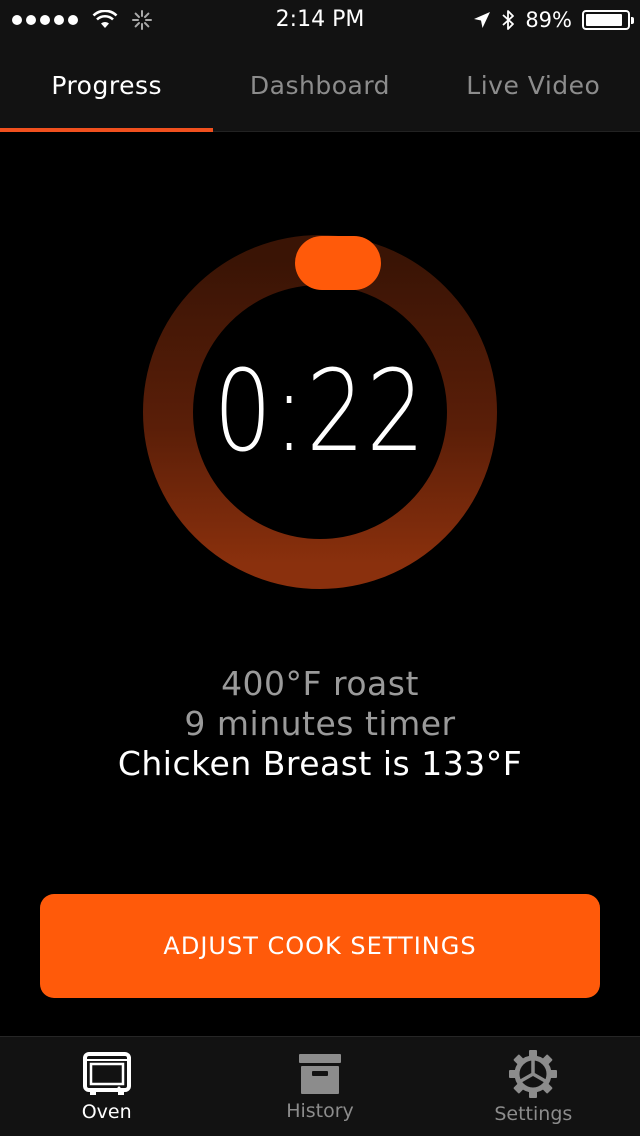 This screenshot has width=640, height=1136. I want to click on nav-item-oven: Oven, so click(106, 1086).